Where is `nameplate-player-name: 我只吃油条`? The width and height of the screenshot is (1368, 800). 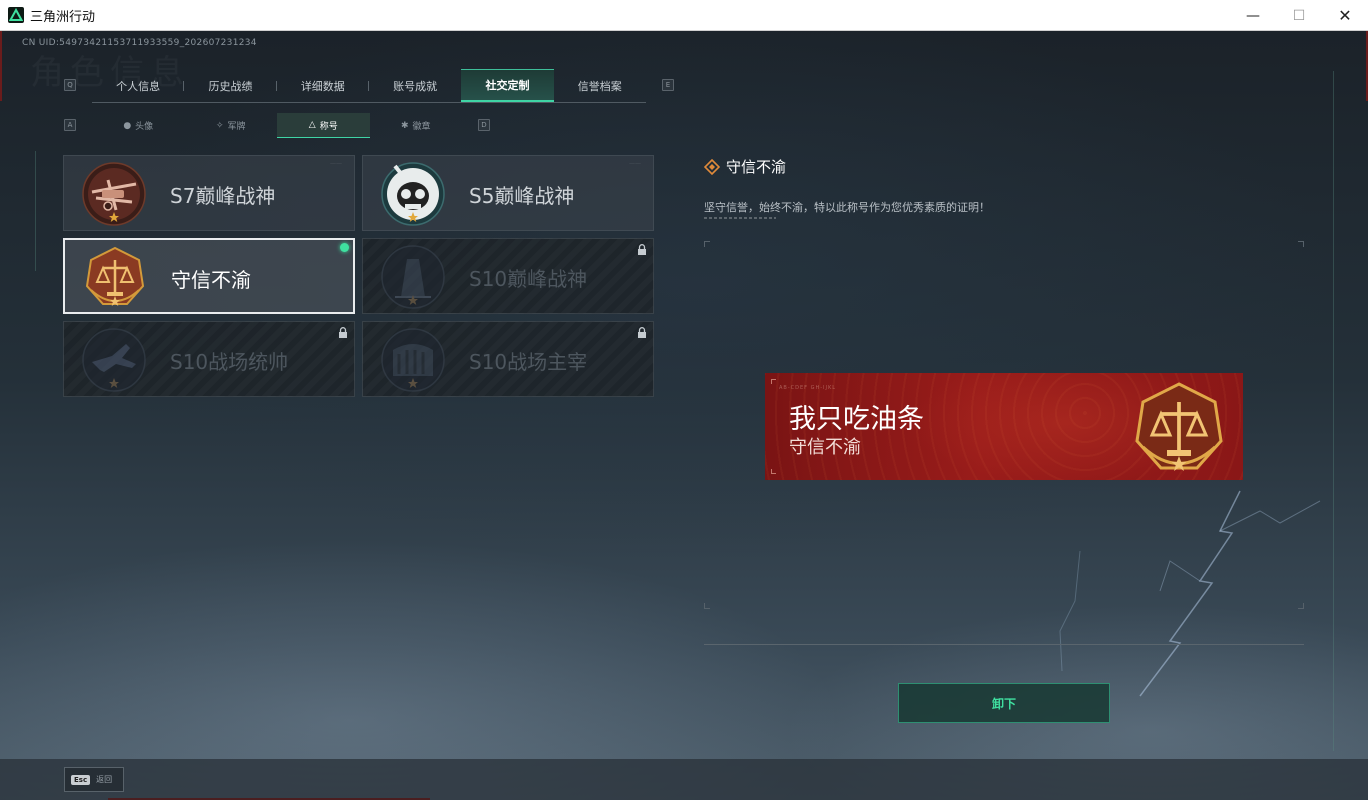 nameplate-player-name: 我只吃油条 is located at coordinates (856, 419).